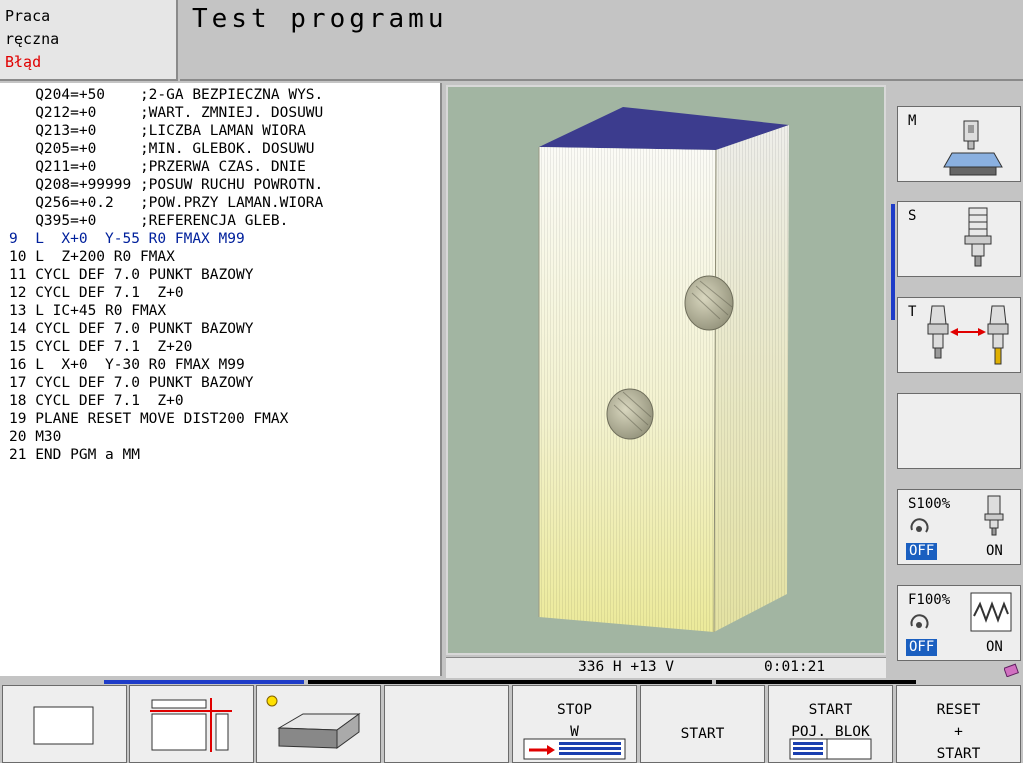 The image size is (1023, 763). Describe the element at coordinates (958, 710) in the screenshot. I see `reset-label: RESET` at that location.